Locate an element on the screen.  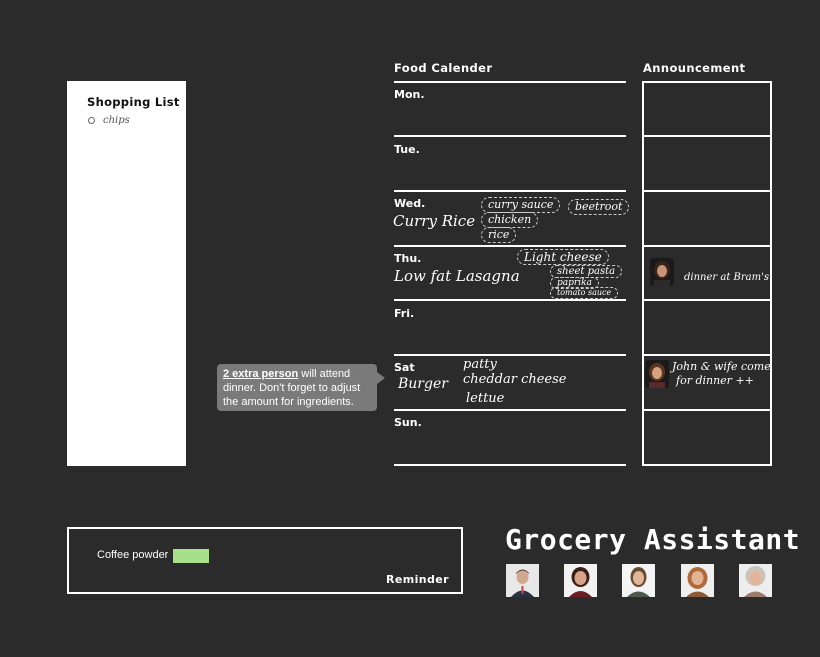
food-calendar-title: Food Calender is located at coordinates (443, 68).